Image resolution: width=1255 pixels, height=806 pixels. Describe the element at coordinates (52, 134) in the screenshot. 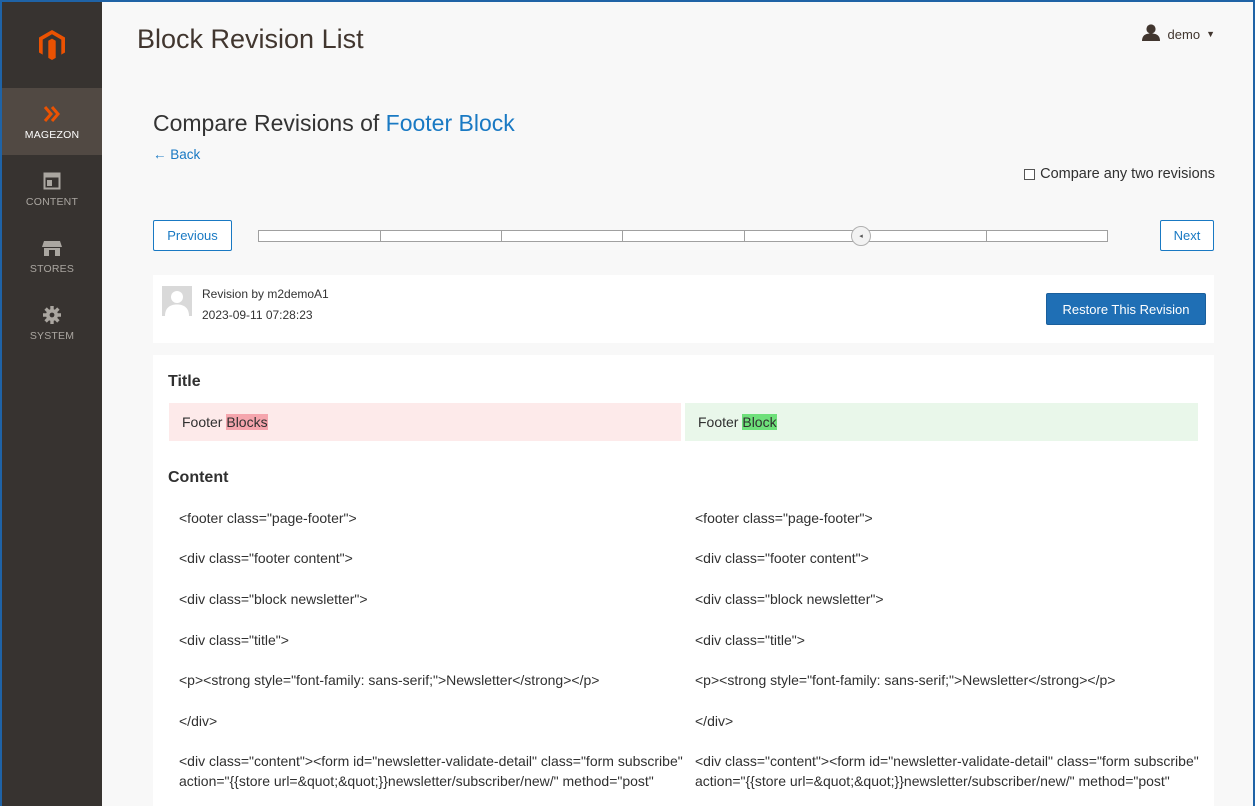

I see `sidebar-item-label: MAGEZON` at that location.